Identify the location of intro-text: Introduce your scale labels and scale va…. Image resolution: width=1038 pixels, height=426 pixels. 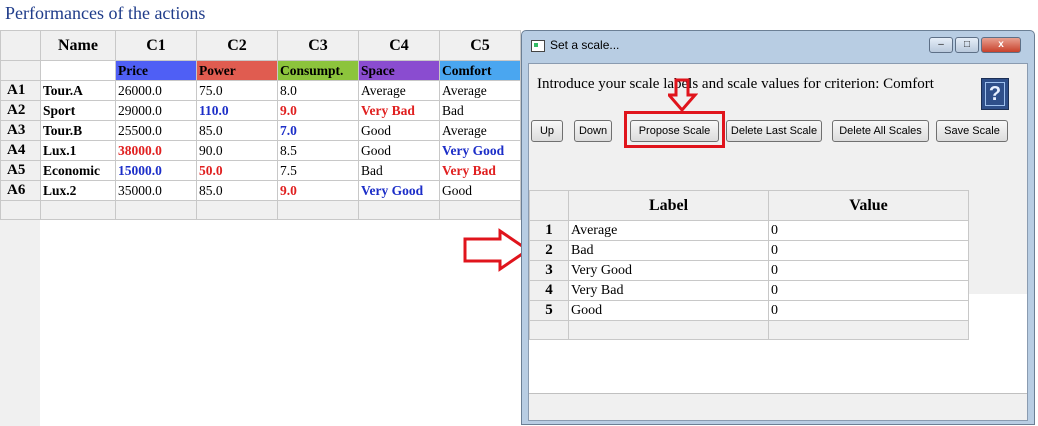
(735, 84).